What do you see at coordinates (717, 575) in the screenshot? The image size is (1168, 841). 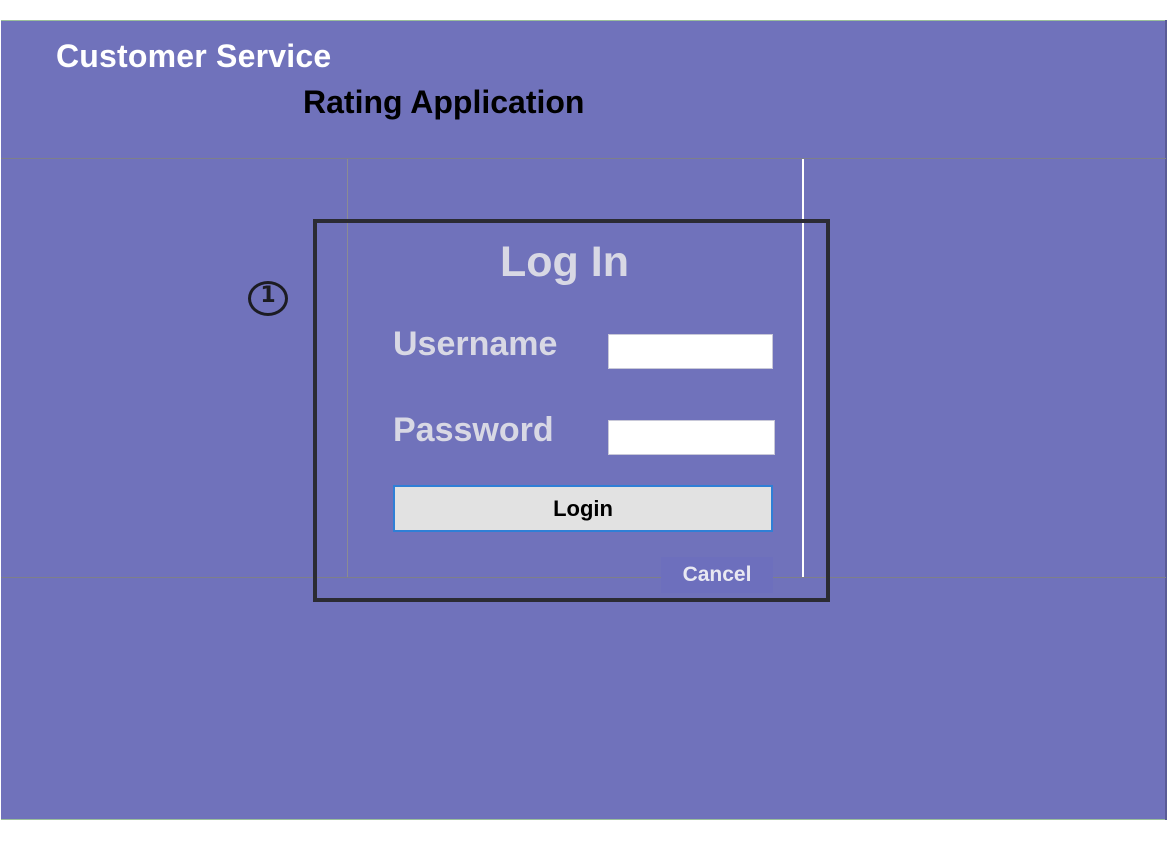 I see `cancel-button: Cancel` at bounding box center [717, 575].